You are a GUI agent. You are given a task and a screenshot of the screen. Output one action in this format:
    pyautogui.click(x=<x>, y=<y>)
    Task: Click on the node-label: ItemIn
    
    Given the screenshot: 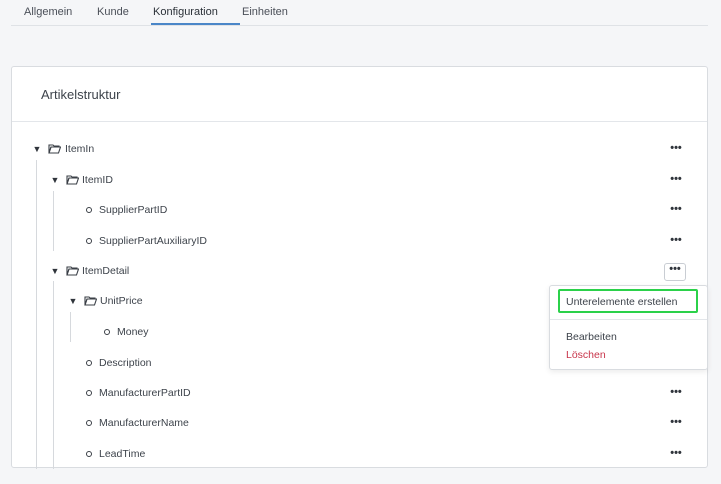 What is the action you would take?
    pyautogui.click(x=80, y=149)
    